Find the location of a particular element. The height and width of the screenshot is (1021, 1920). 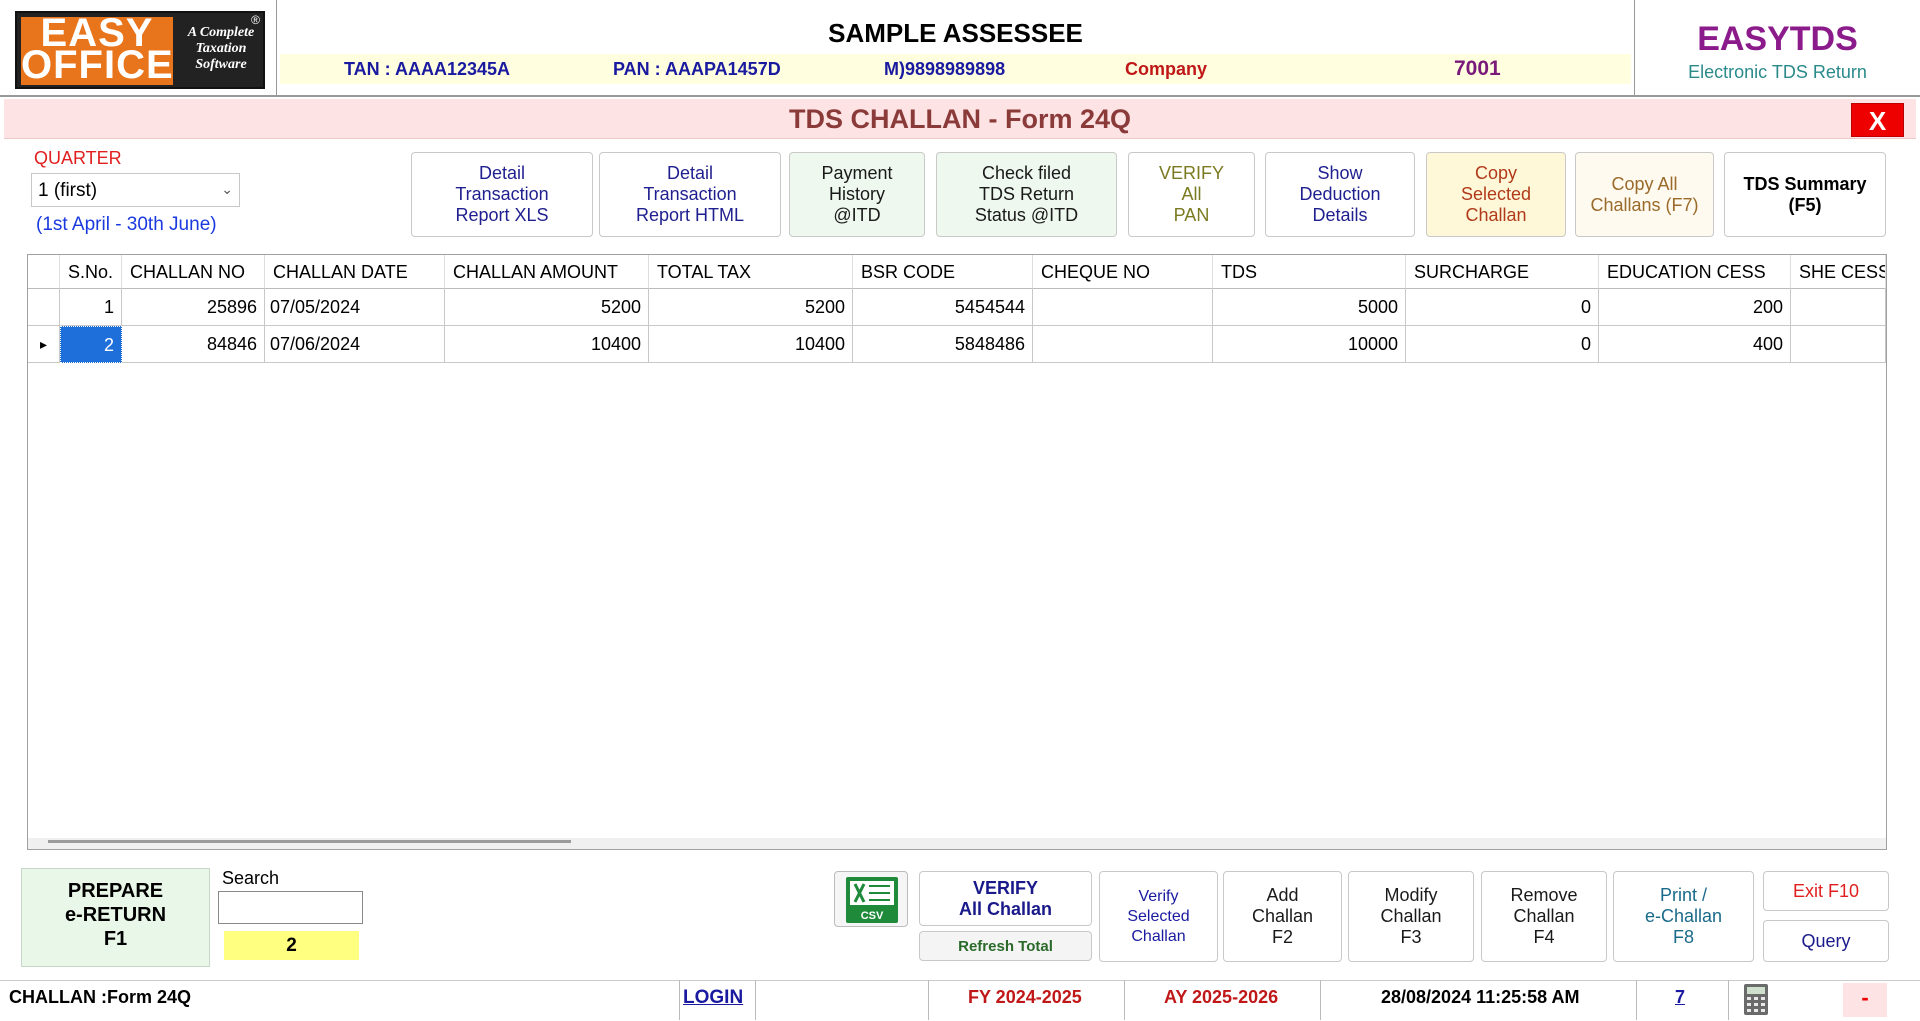

column-header: TDS is located at coordinates (1309, 272).